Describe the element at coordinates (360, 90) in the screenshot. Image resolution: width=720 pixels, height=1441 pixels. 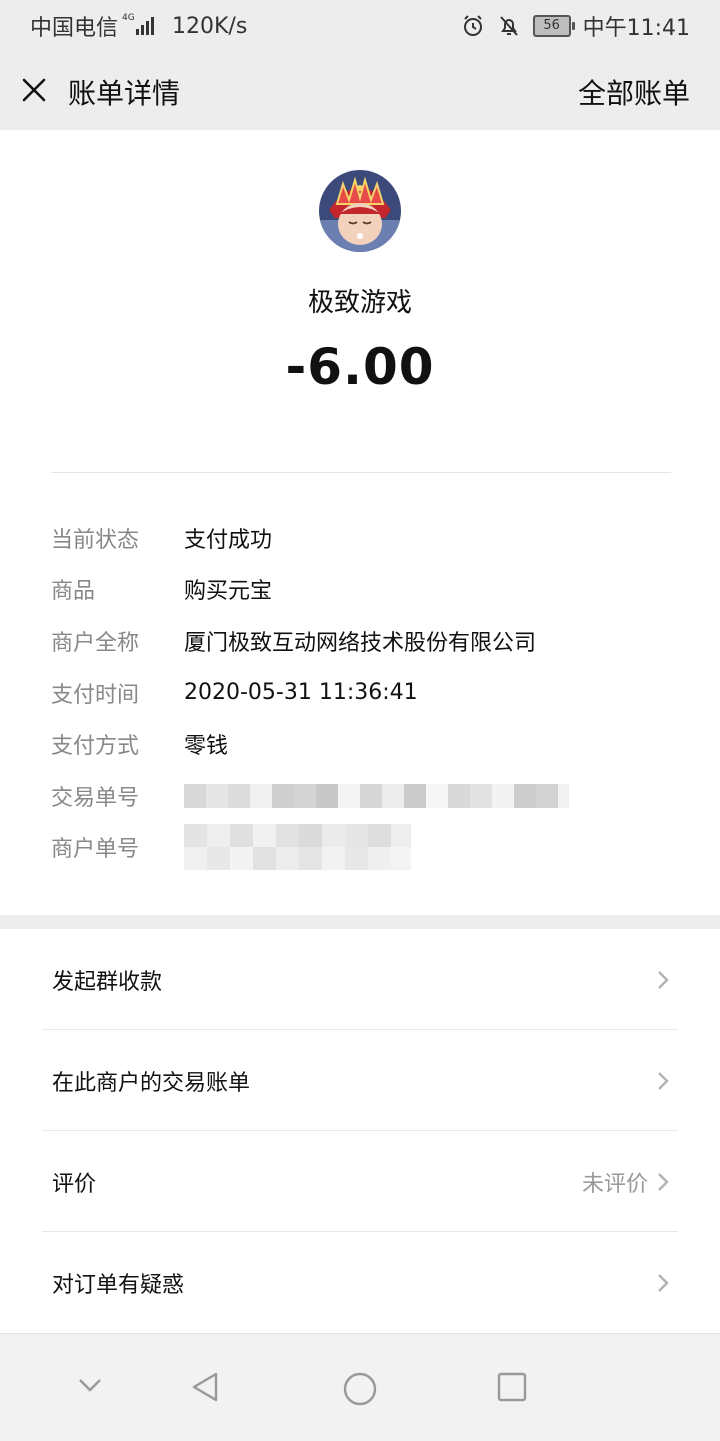
I see `nav-bar: 账单详情 全部账单` at that location.